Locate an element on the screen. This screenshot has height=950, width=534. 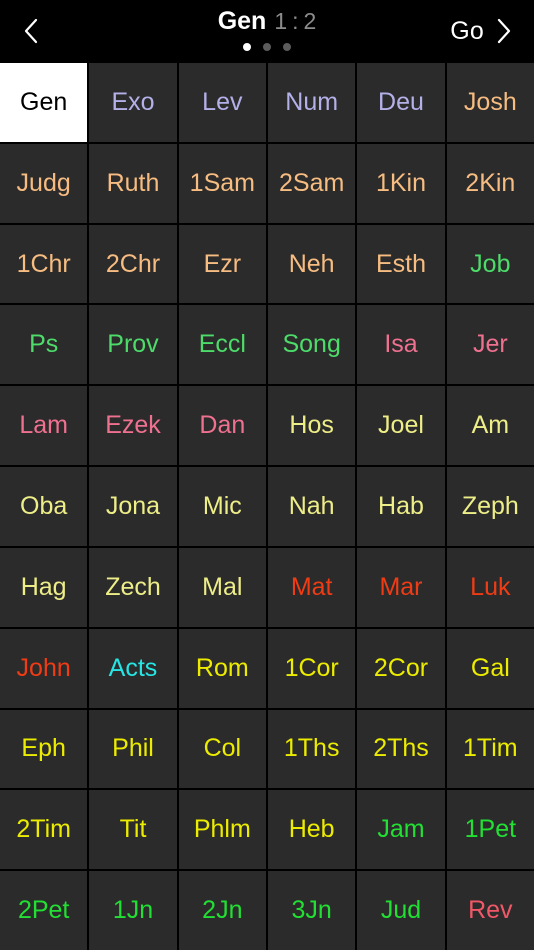
book-cell-rev: Rev is located at coordinates (490, 910).